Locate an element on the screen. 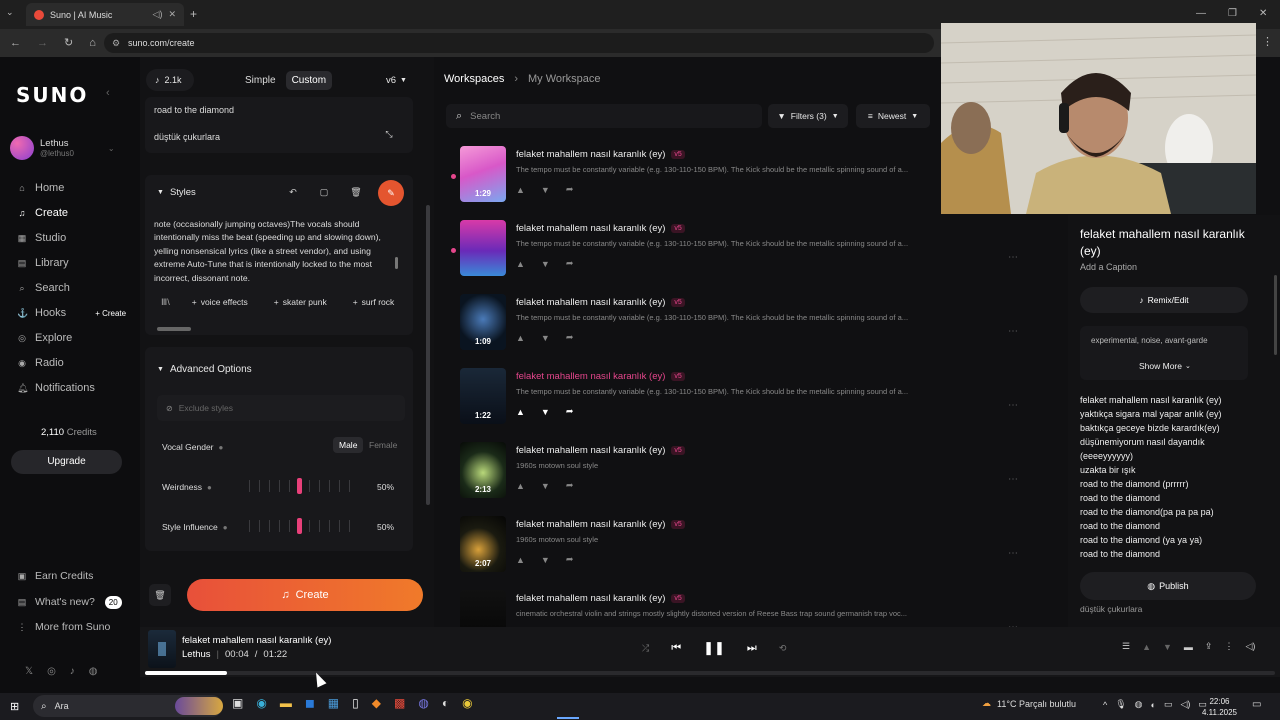 The image size is (1280, 720). browser-menu-icon: ⋮ is located at coordinates (1267, 41).